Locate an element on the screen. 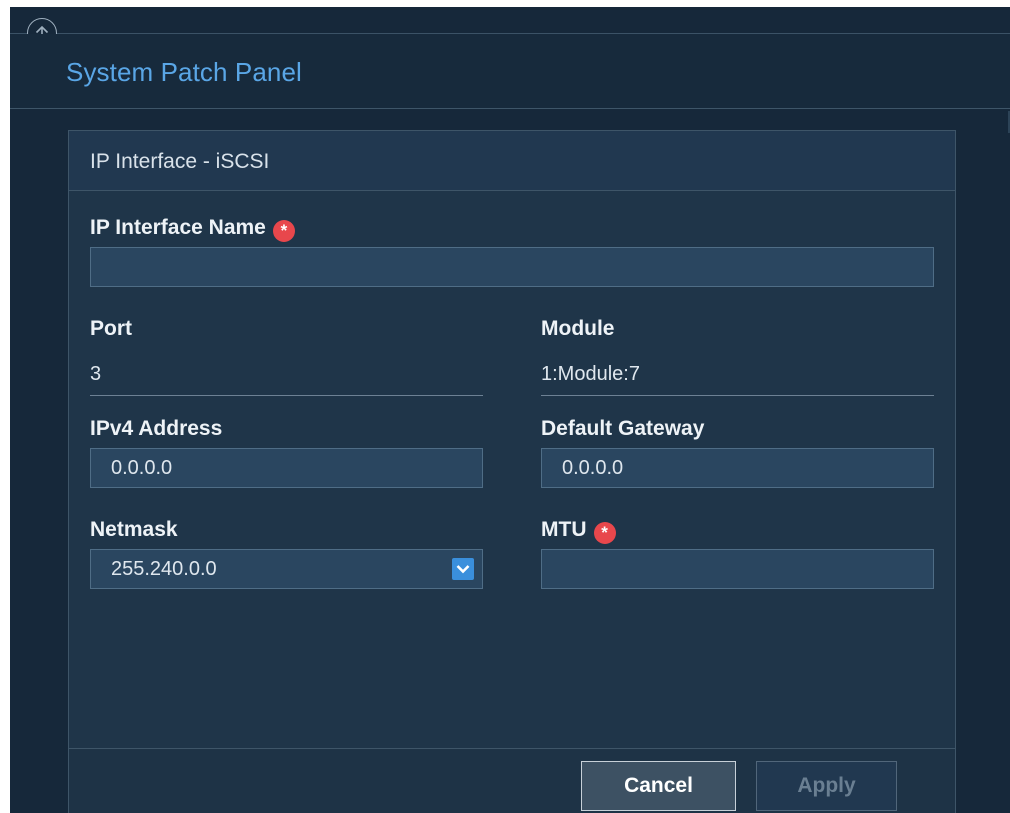 This screenshot has width=1010, height=813. chevron-glyph is located at coordinates (463, 569).